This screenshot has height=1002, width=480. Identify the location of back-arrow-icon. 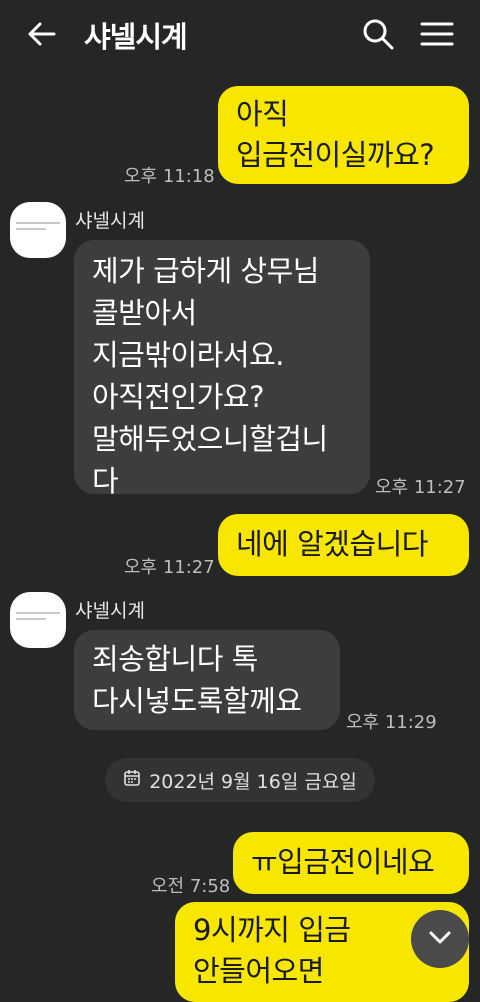
(42, 34).